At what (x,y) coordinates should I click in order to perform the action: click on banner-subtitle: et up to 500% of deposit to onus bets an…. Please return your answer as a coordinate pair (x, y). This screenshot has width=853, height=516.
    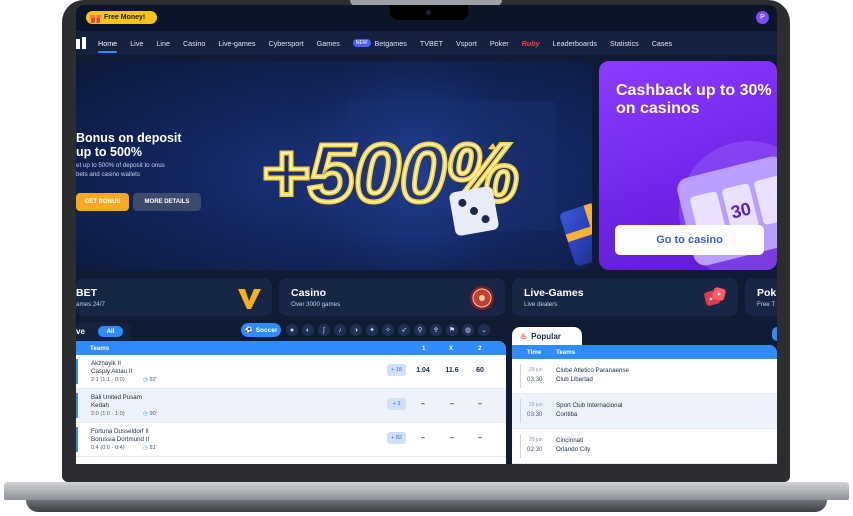
    Looking at the image, I should click on (120, 170).